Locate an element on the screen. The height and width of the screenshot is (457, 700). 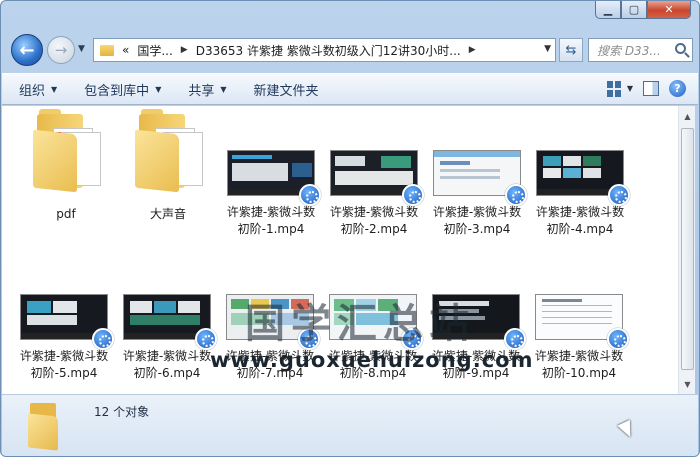
refresh-button: ⇆ is located at coordinates (571, 50).